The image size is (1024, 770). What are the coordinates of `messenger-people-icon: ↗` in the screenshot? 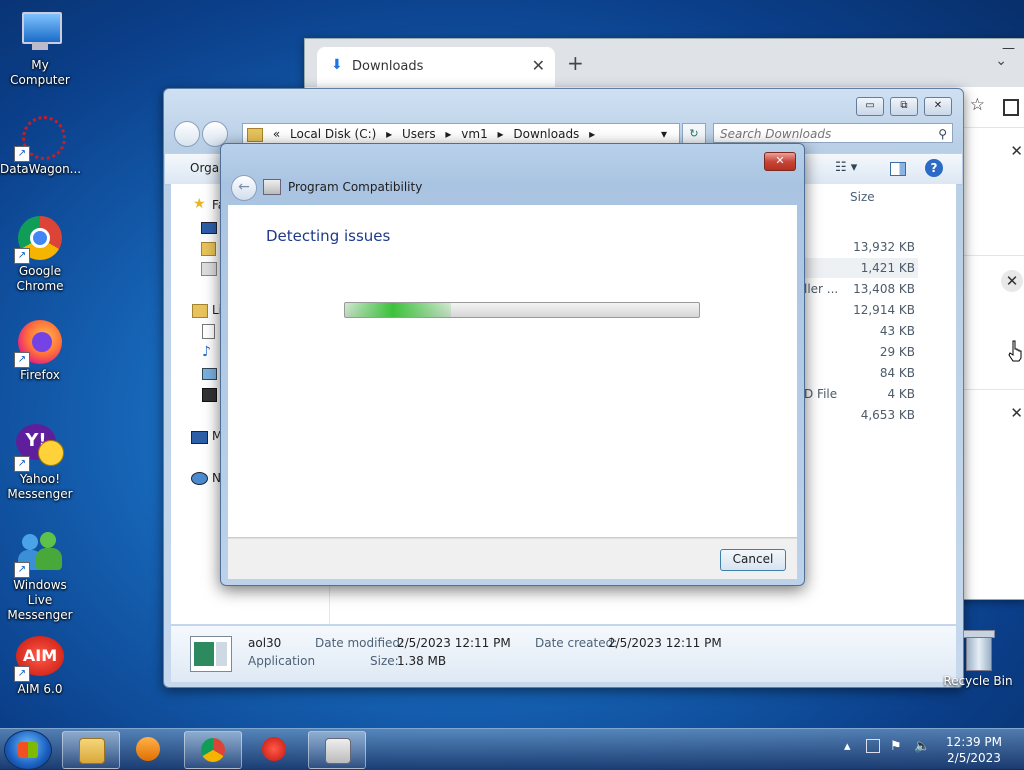 It's located at (39, 553).